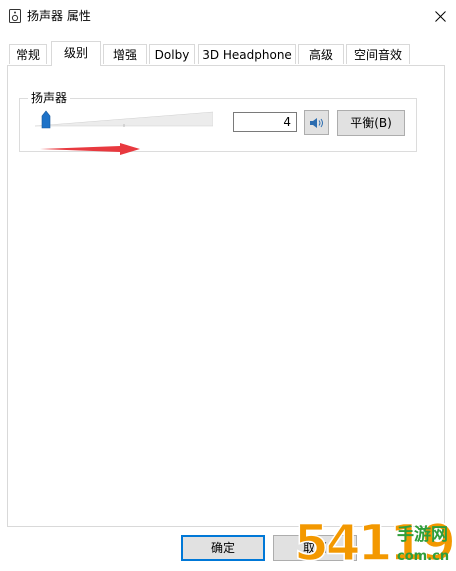 This screenshot has width=456, height=571. I want to click on speaker-icon, so click(15, 16).